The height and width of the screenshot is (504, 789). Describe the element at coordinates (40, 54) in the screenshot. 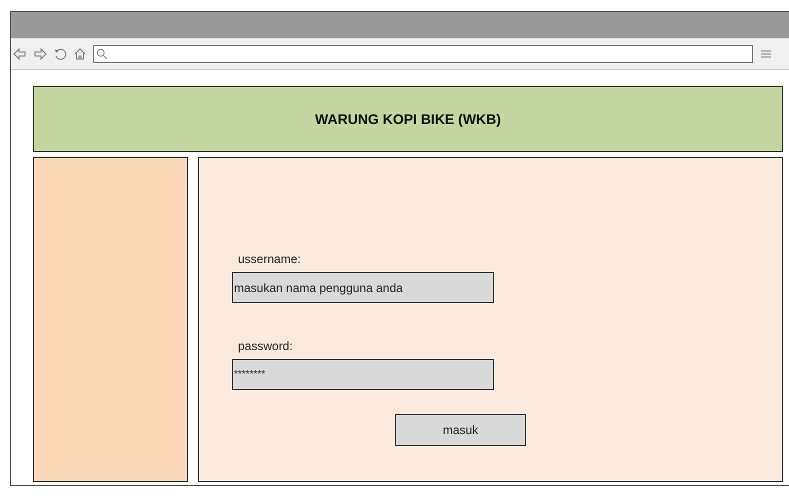

I see `forward-icon` at that location.